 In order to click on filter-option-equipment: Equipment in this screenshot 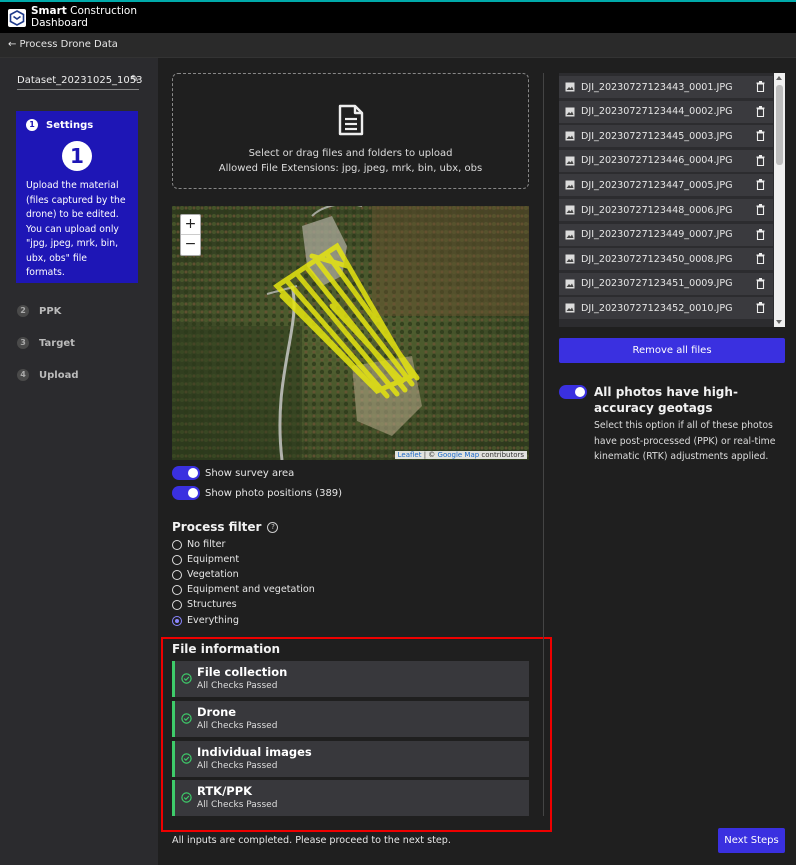, I will do `click(205, 559)`.